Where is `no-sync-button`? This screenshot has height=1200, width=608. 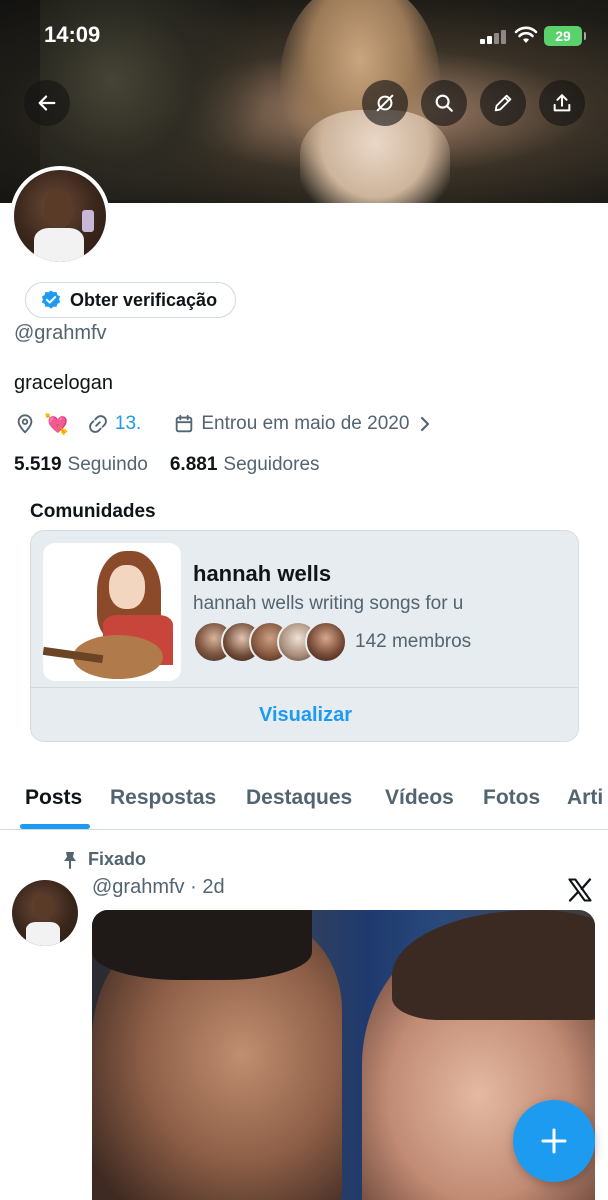 no-sync-button is located at coordinates (385, 103).